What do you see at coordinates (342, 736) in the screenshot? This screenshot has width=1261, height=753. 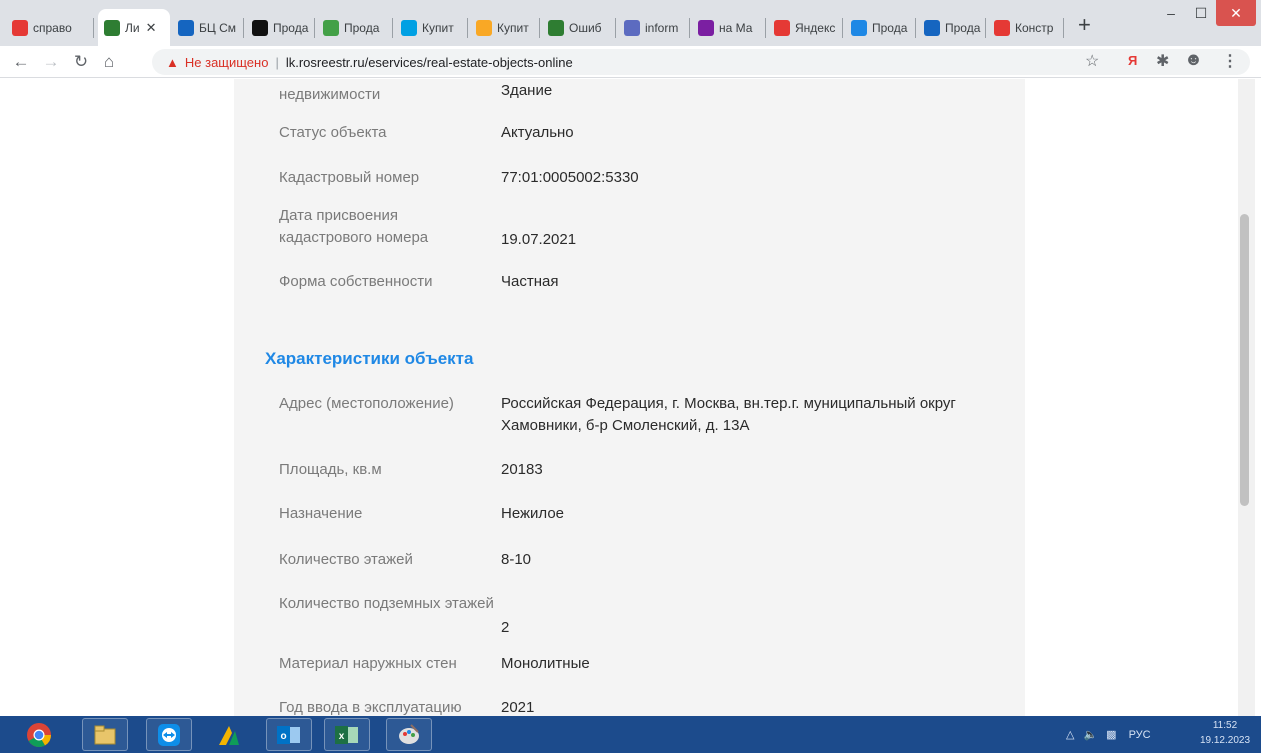 I see `svg-text: x` at bounding box center [342, 736].